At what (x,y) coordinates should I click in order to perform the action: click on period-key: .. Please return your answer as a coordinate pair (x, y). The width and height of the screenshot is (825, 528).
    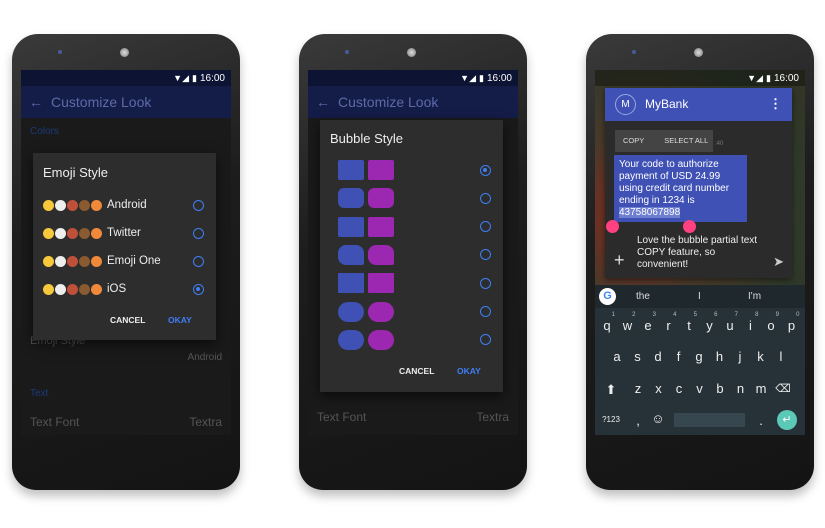
    Looking at the image, I should click on (761, 420).